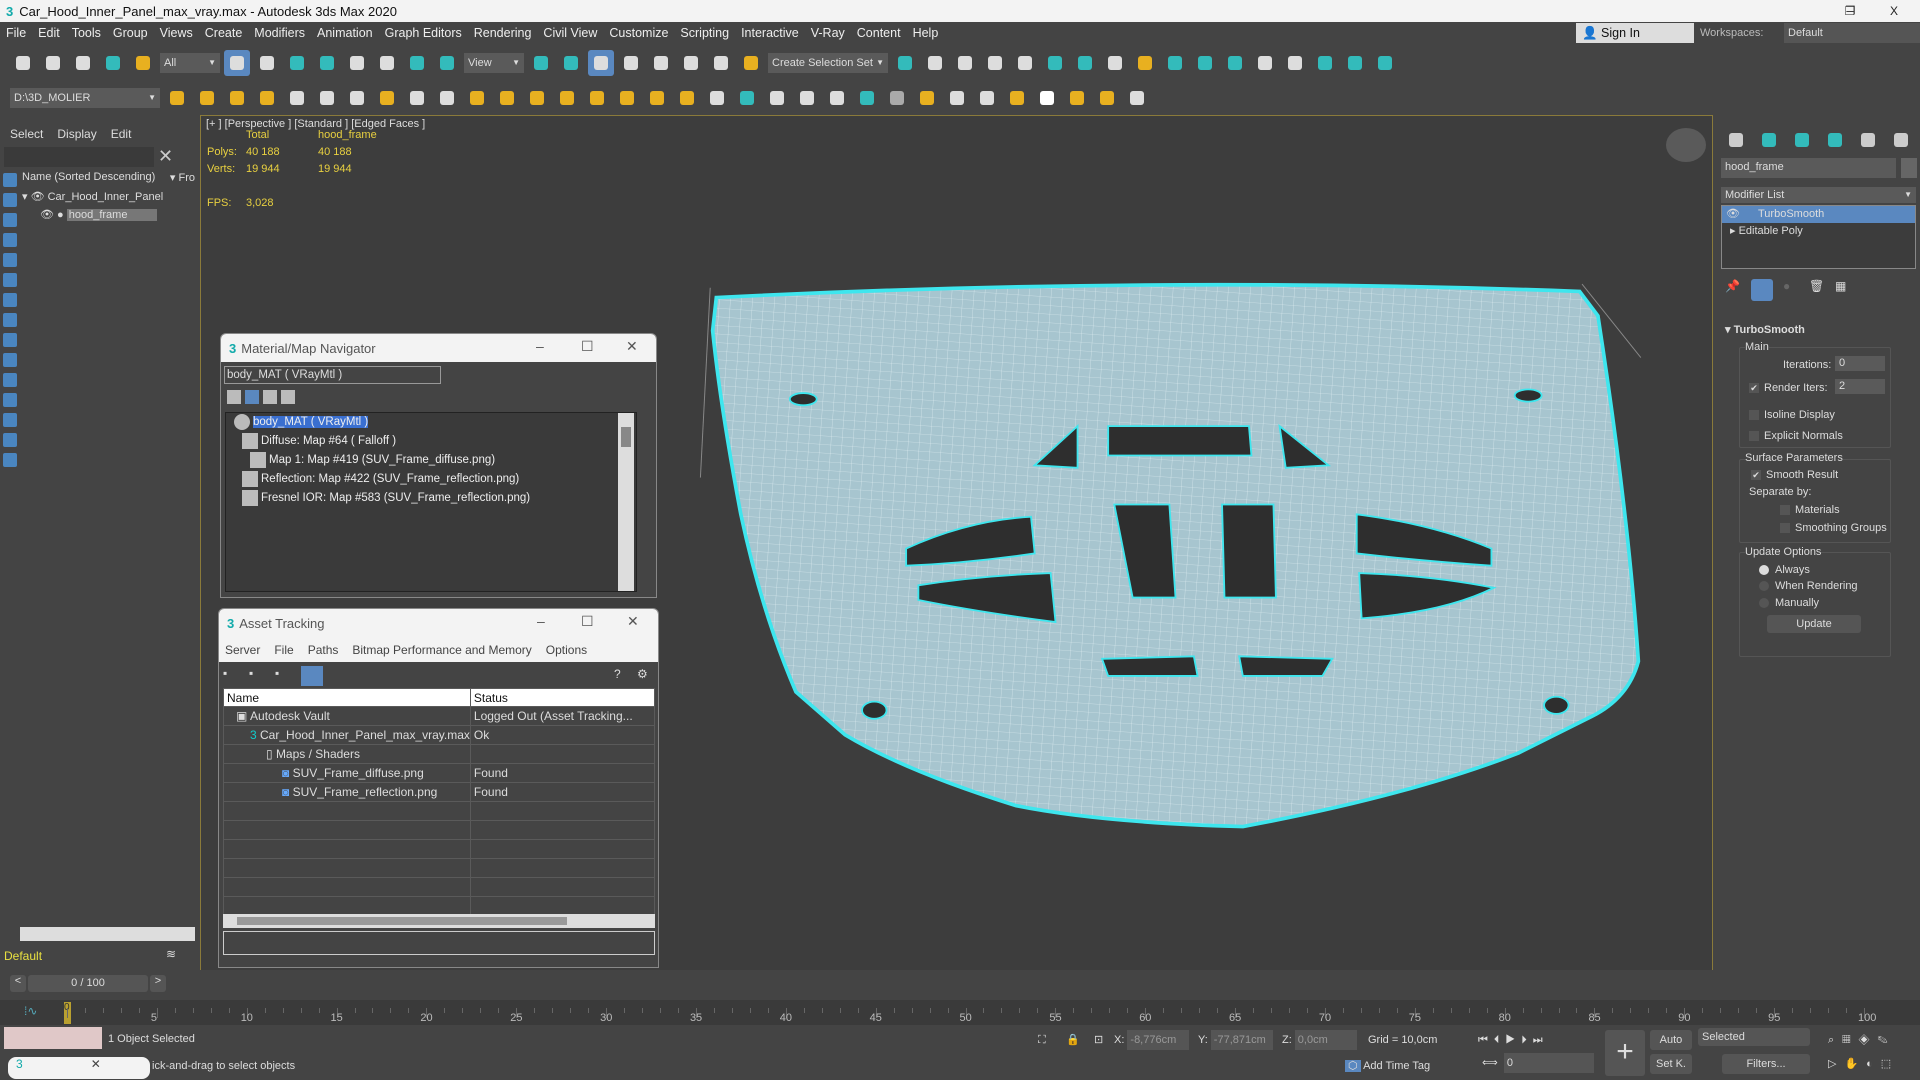  What do you see at coordinates (1810, 510) in the screenshot?
I see `materials-checkbox: Materials` at bounding box center [1810, 510].